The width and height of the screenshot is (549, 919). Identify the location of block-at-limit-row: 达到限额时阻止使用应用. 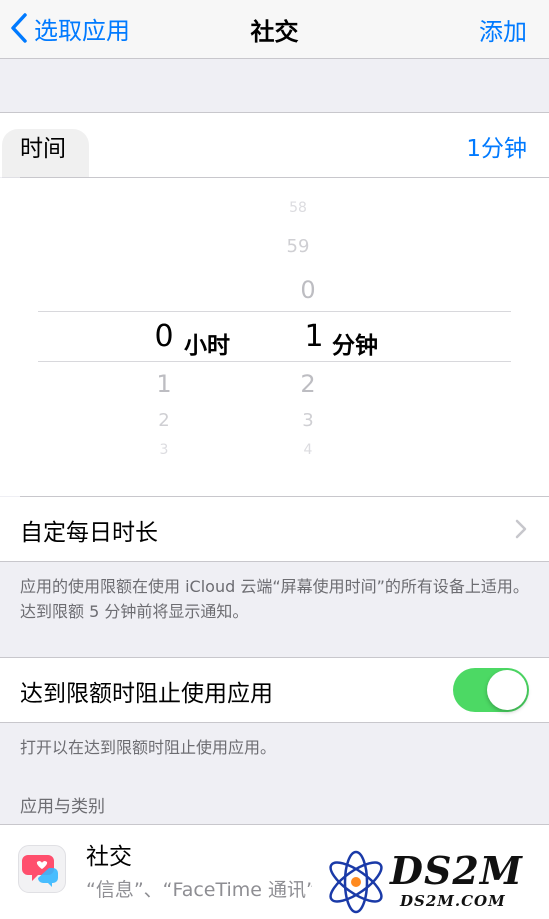
(274, 690).